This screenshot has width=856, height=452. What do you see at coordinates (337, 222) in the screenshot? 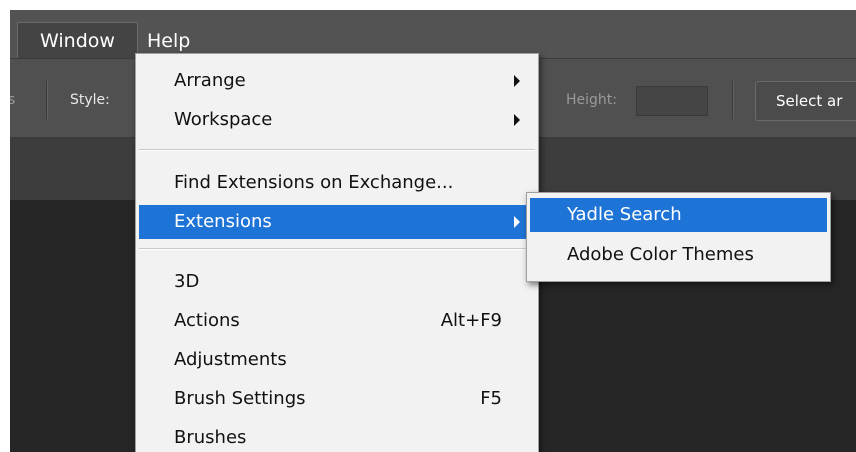
I see `menu-item-extensions: Extensions` at bounding box center [337, 222].